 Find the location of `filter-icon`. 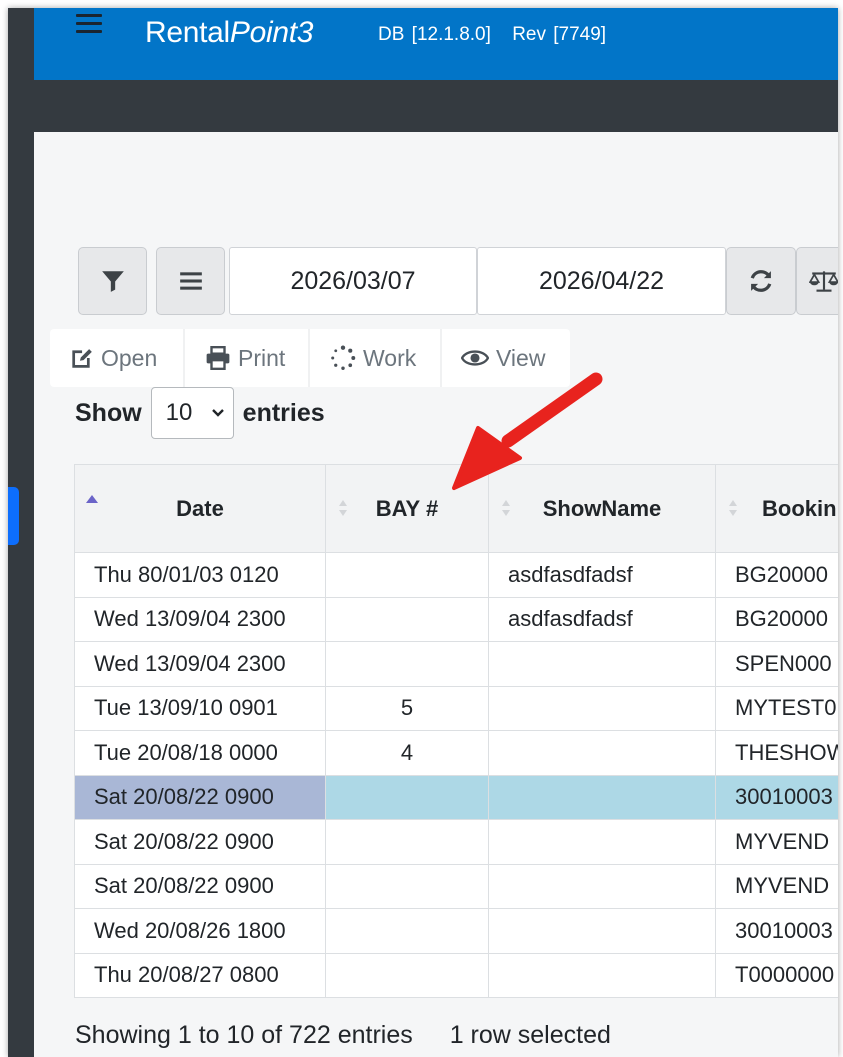

filter-icon is located at coordinates (112, 281).